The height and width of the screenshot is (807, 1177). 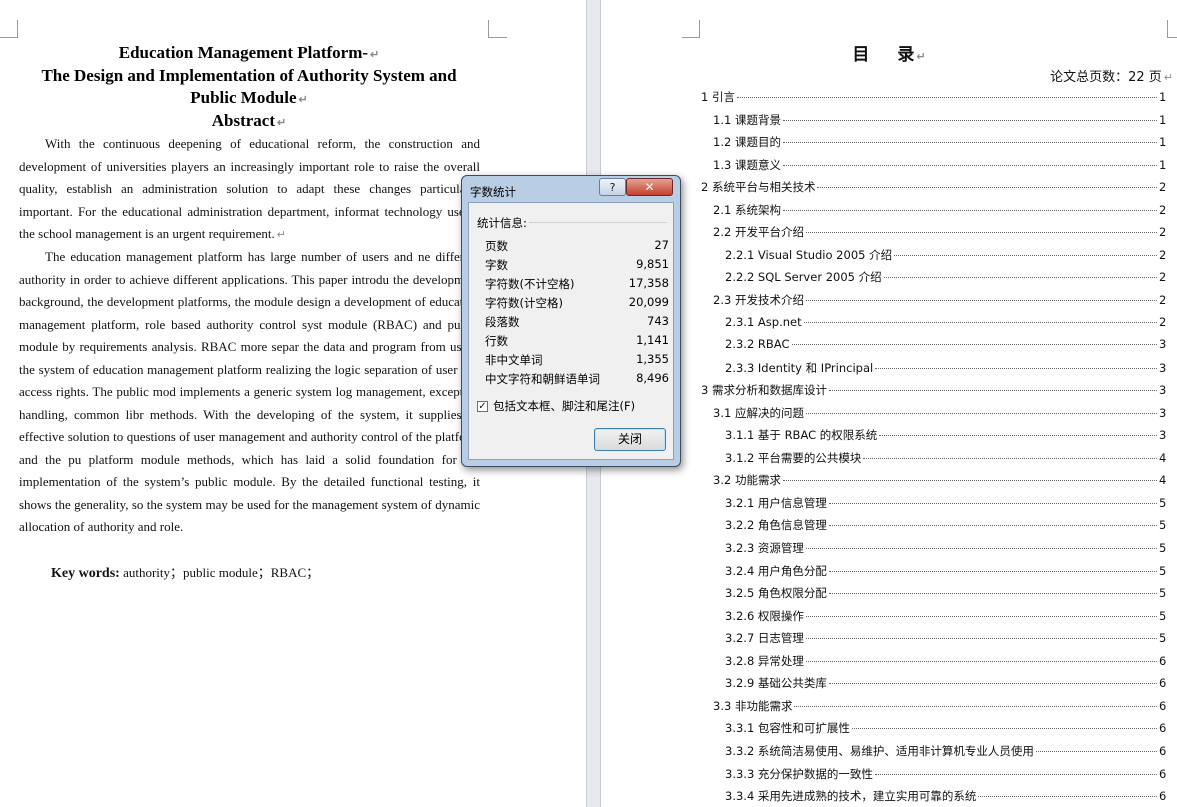 I want to click on toc-entry: 3.2.2 角色信息管理 5, so click(x=950, y=527).